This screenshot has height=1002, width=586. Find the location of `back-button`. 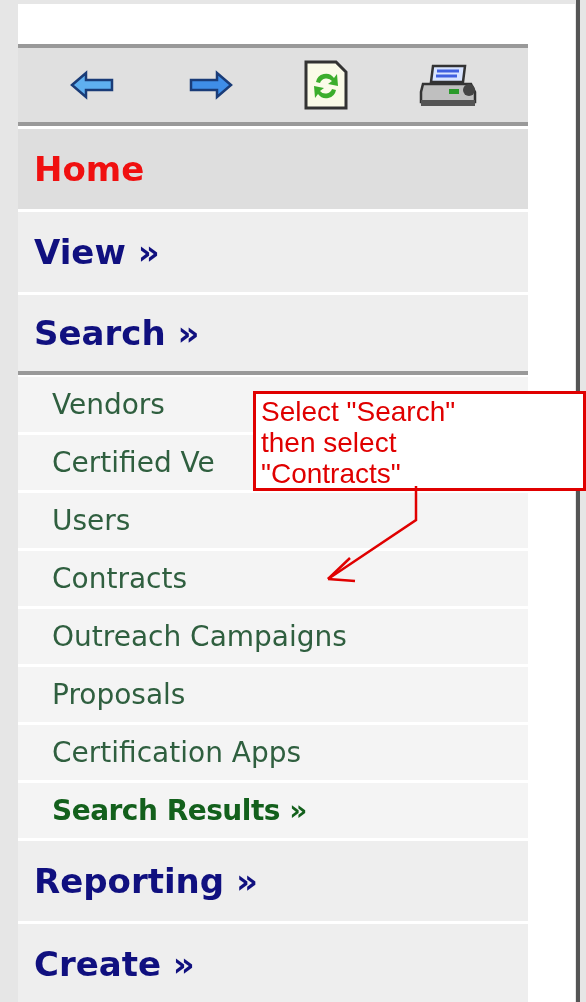

back-button is located at coordinates (92, 85).